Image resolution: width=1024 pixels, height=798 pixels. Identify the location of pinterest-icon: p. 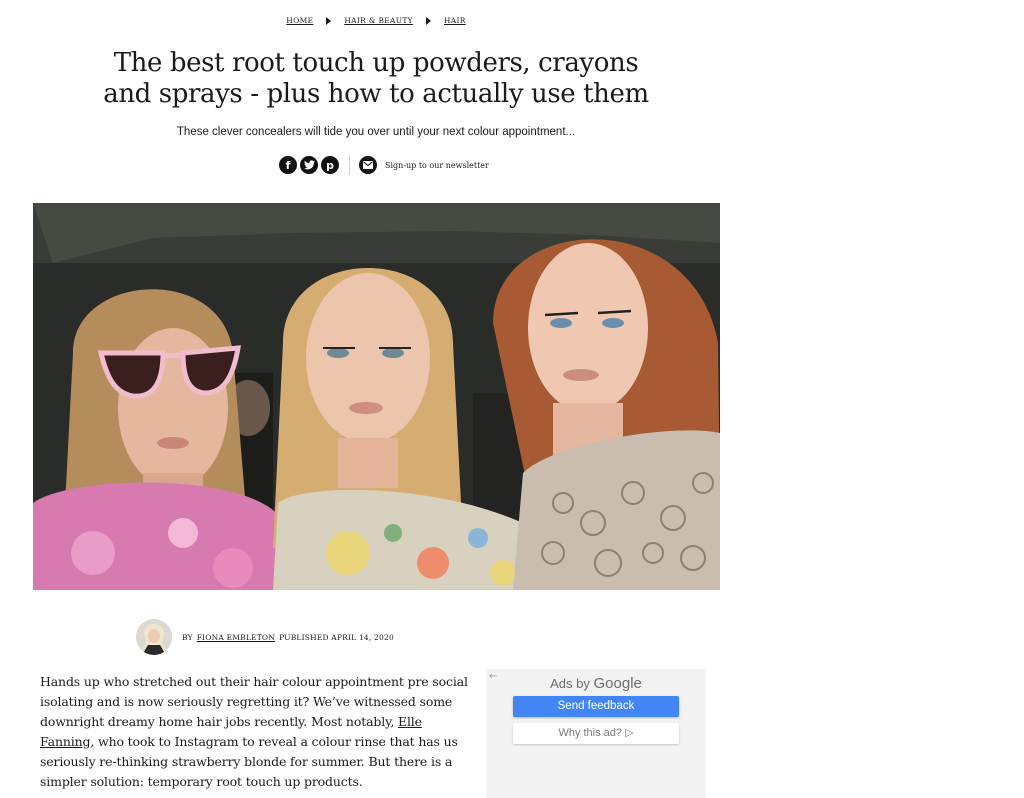
(330, 165).